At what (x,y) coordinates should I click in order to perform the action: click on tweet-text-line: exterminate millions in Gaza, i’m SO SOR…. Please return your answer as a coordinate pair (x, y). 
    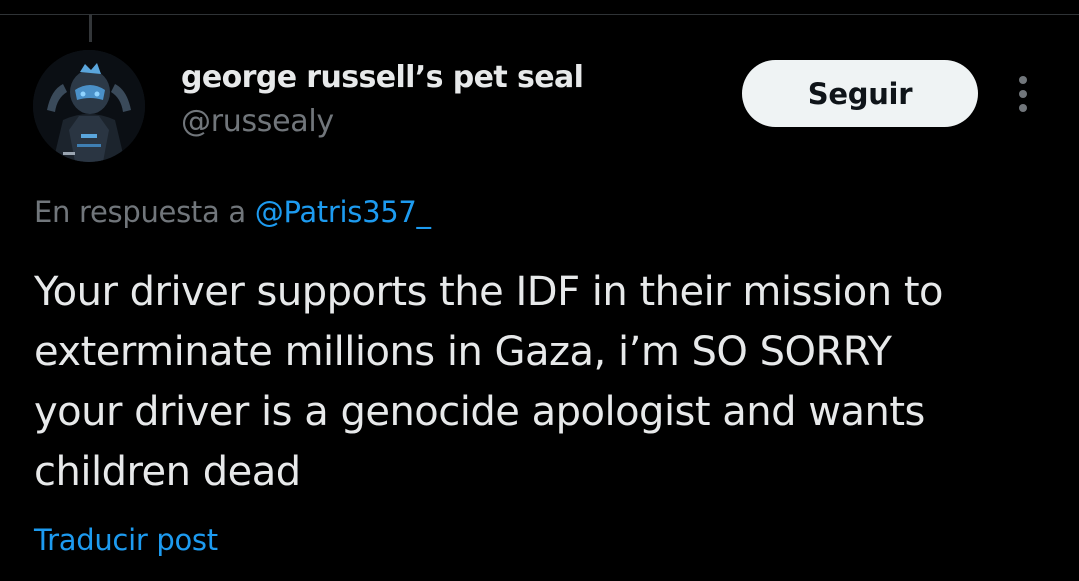
    Looking at the image, I should click on (463, 352).